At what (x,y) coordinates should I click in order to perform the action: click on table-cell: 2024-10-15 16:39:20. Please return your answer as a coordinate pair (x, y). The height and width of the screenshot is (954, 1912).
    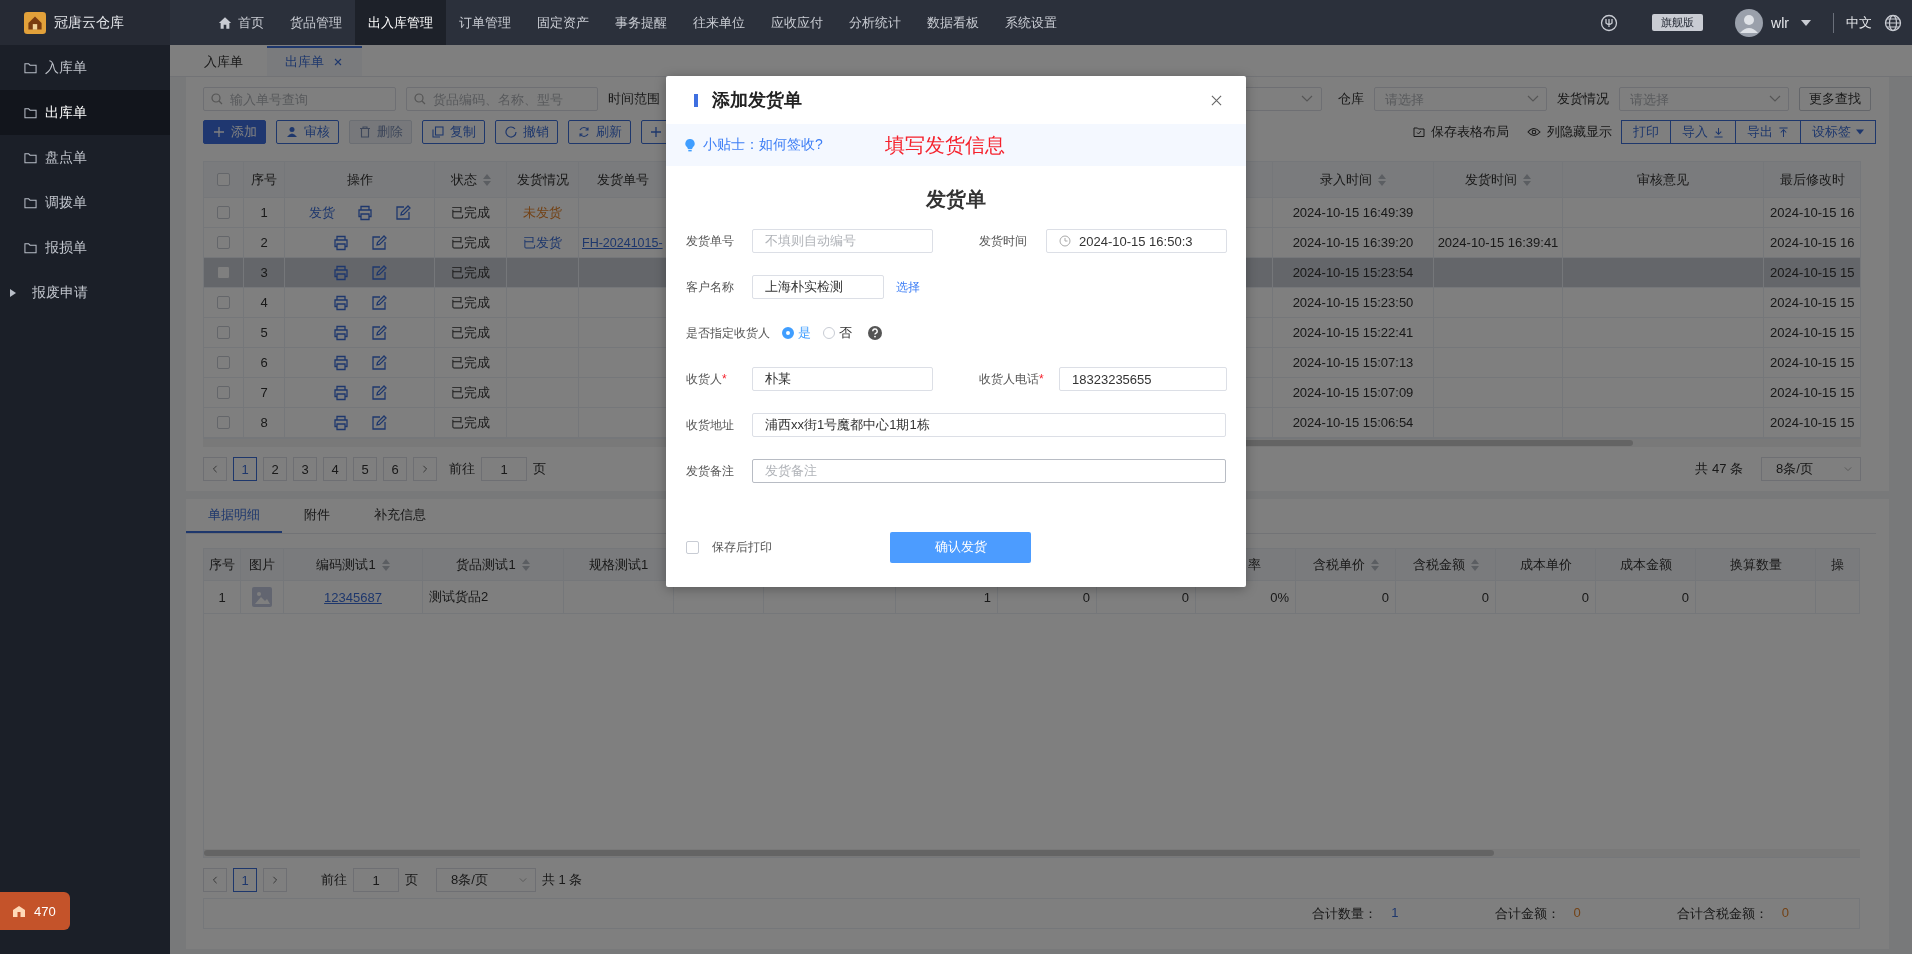
    Looking at the image, I should click on (1353, 242).